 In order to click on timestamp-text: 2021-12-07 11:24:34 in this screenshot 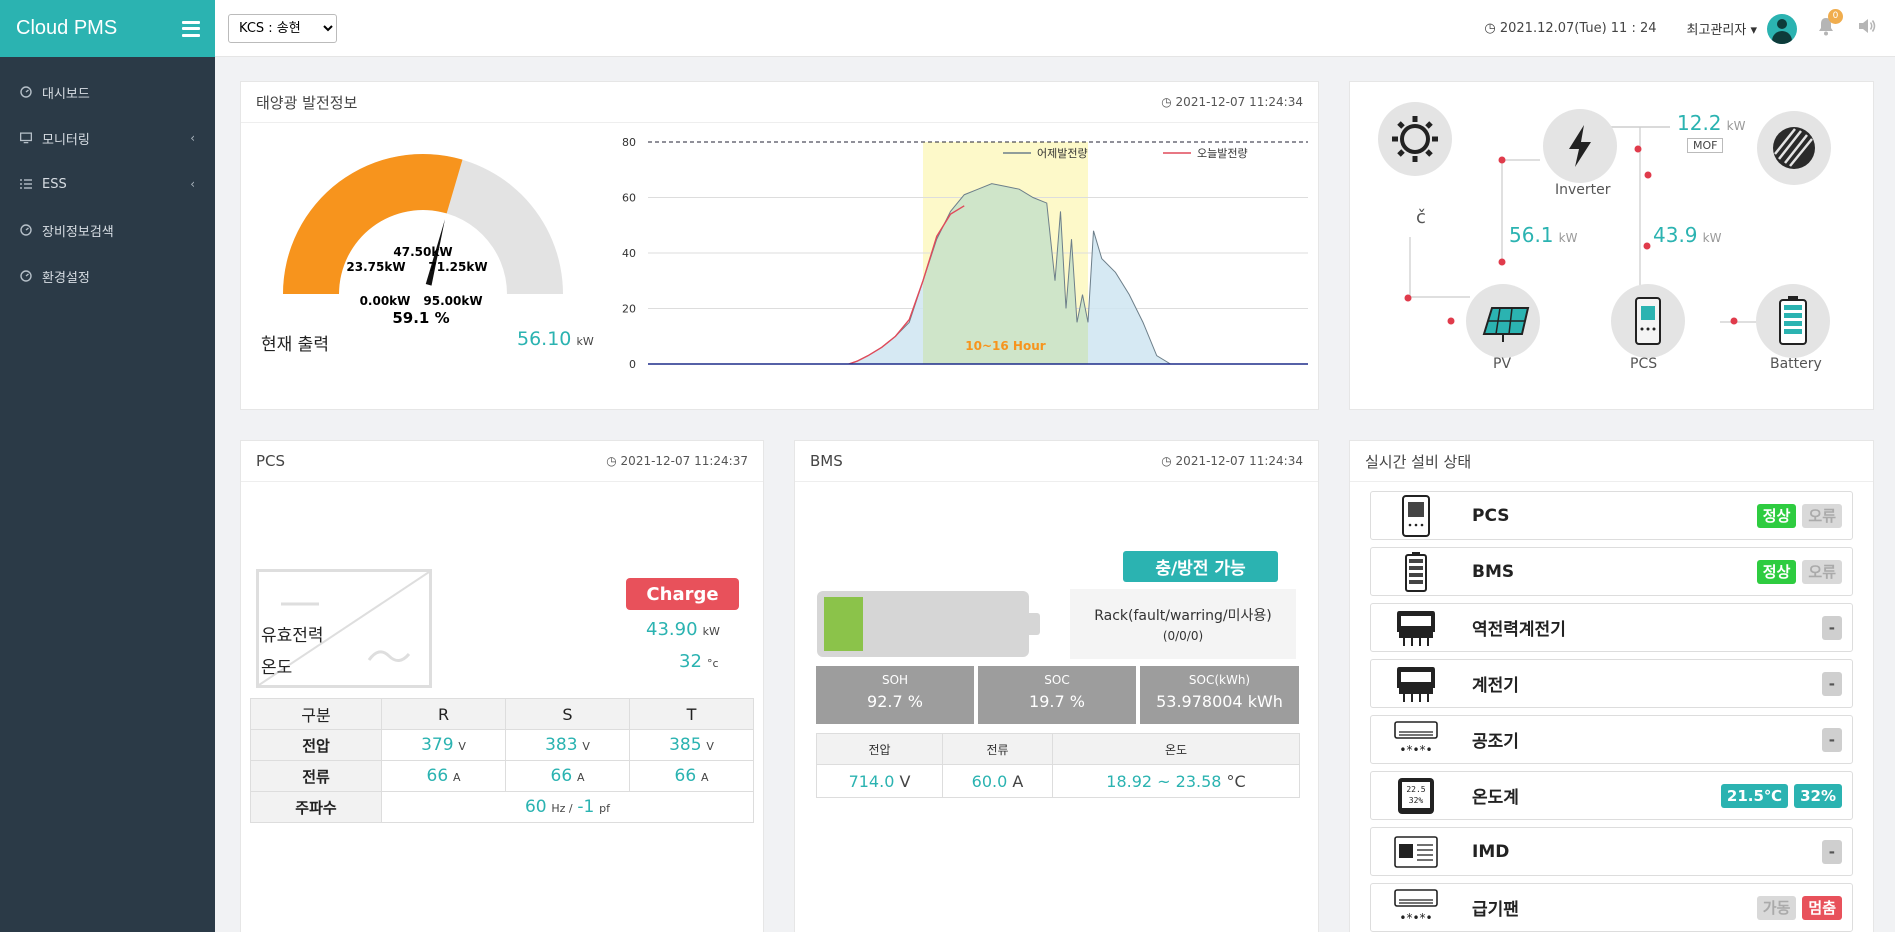, I will do `click(1239, 461)`.